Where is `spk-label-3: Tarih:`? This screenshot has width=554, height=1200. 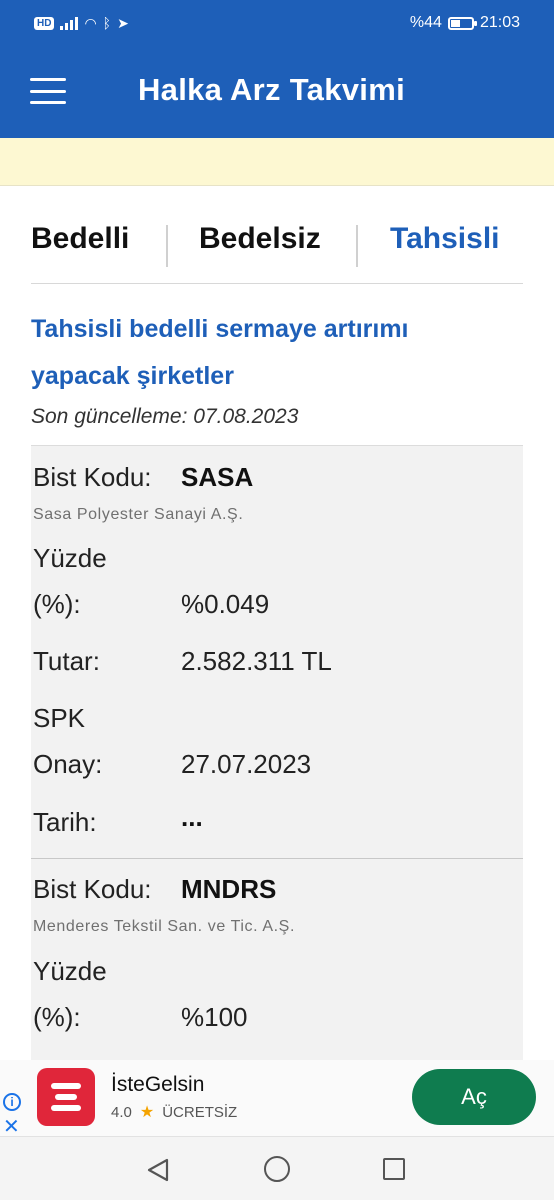 spk-label-3: Tarih: is located at coordinates (65, 822).